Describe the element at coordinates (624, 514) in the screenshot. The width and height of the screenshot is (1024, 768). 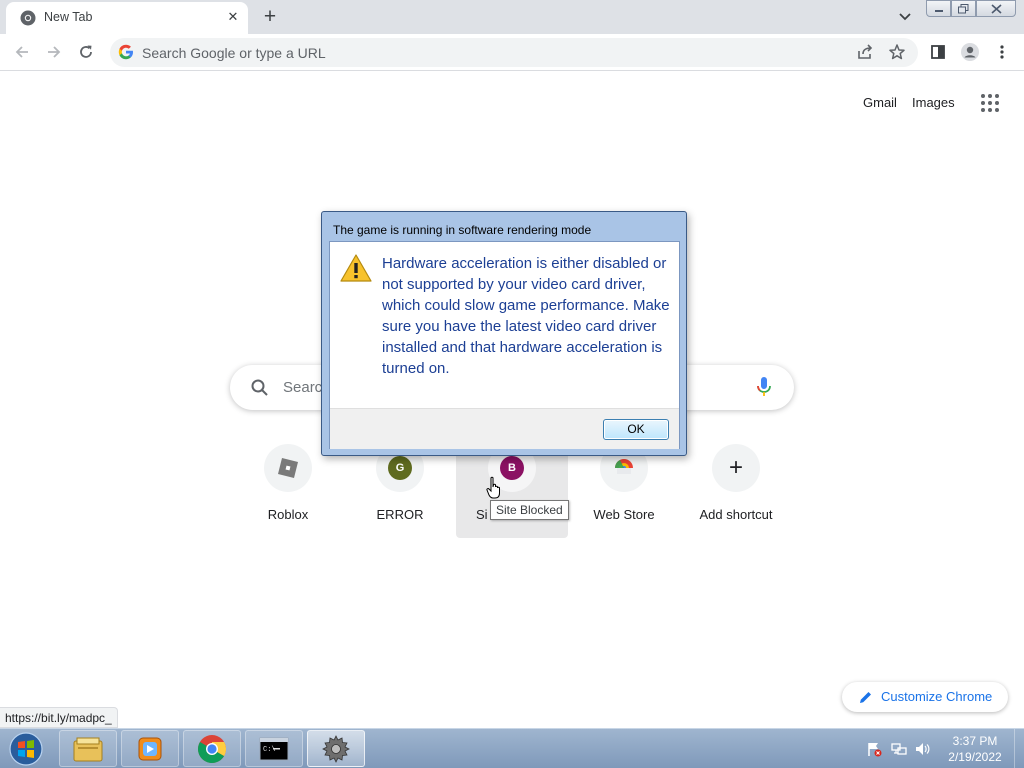
I see `shortcut-label: Web Store` at that location.